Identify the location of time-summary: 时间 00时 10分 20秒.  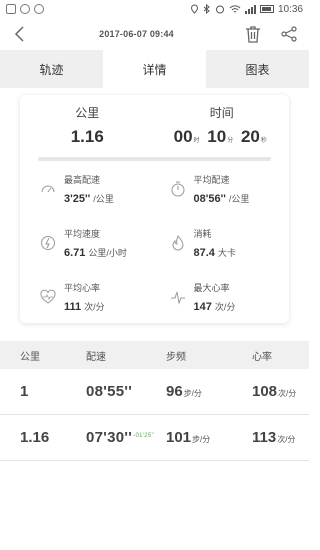
(222, 128).